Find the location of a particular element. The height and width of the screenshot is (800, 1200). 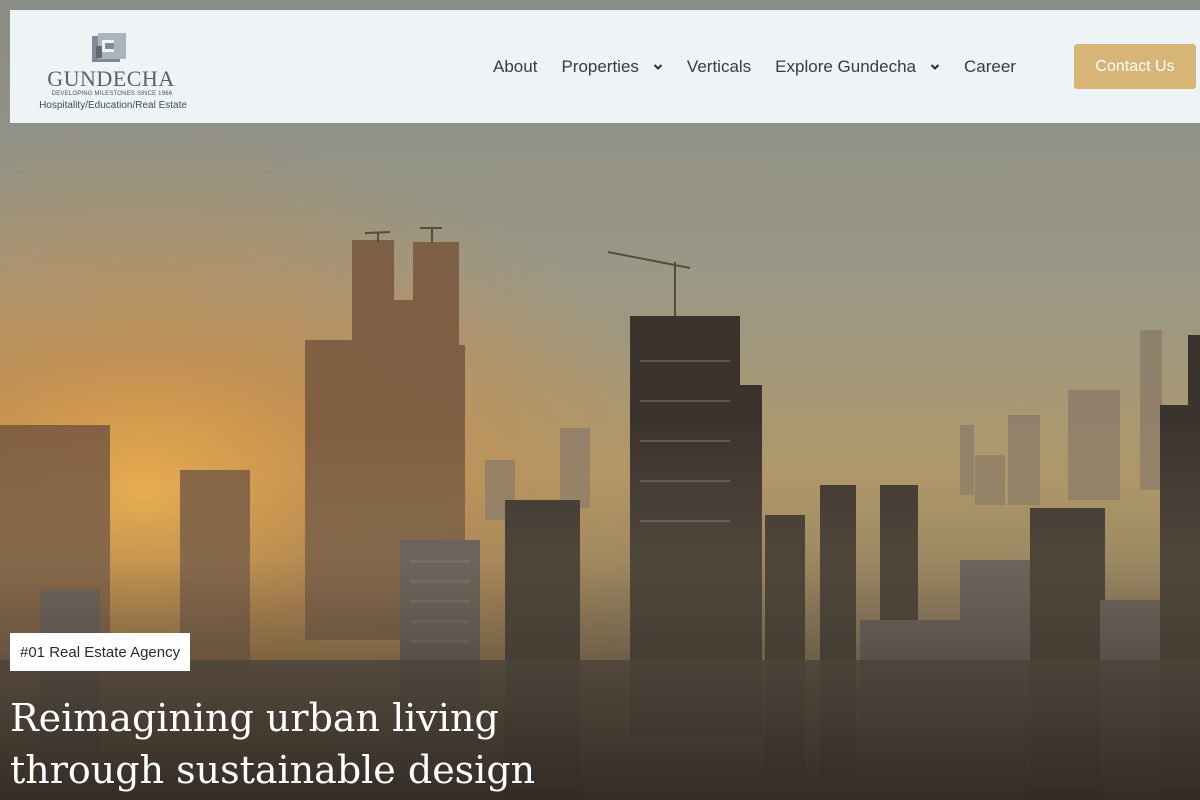

nav-item-label: About is located at coordinates (515, 66).